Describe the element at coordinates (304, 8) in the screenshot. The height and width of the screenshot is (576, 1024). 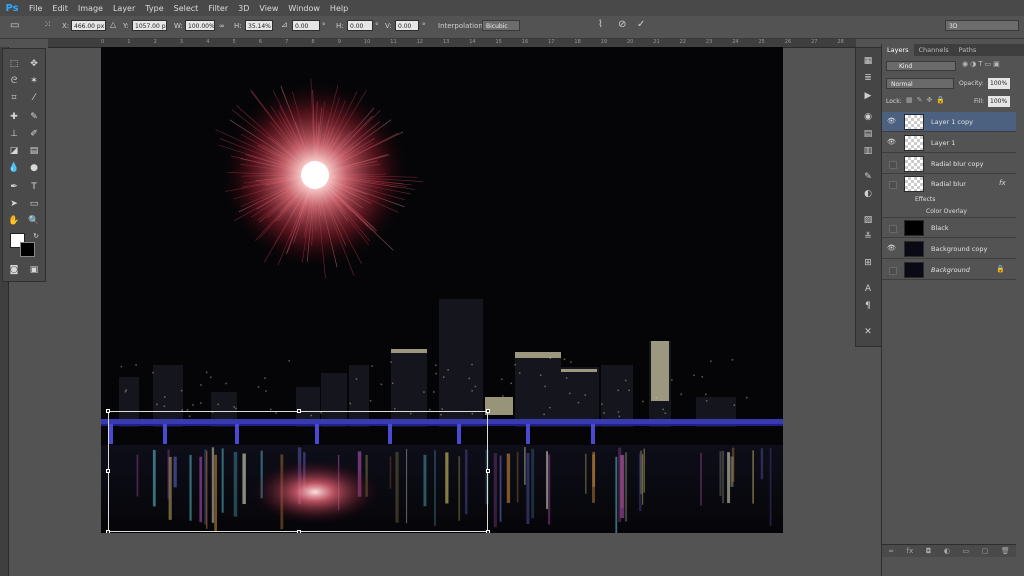
I see `menu-window: Window` at that location.